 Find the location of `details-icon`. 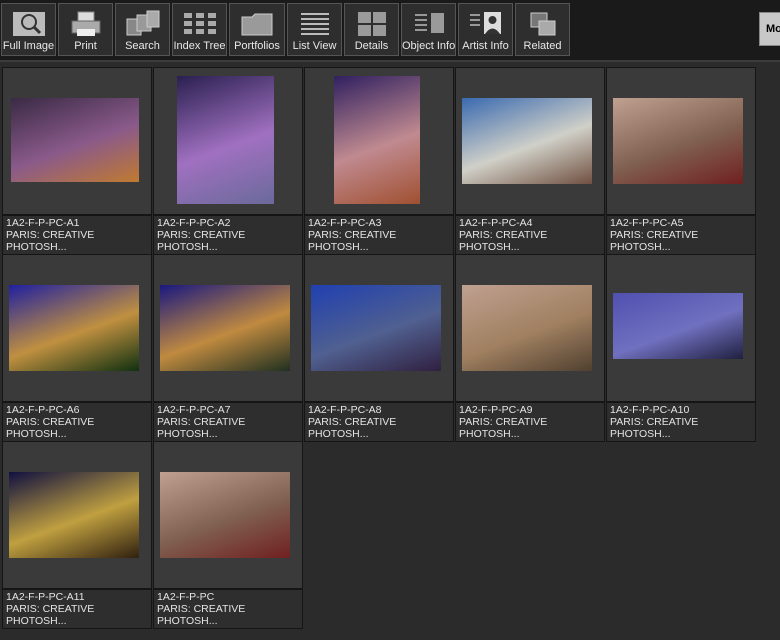

details-icon is located at coordinates (371, 24).